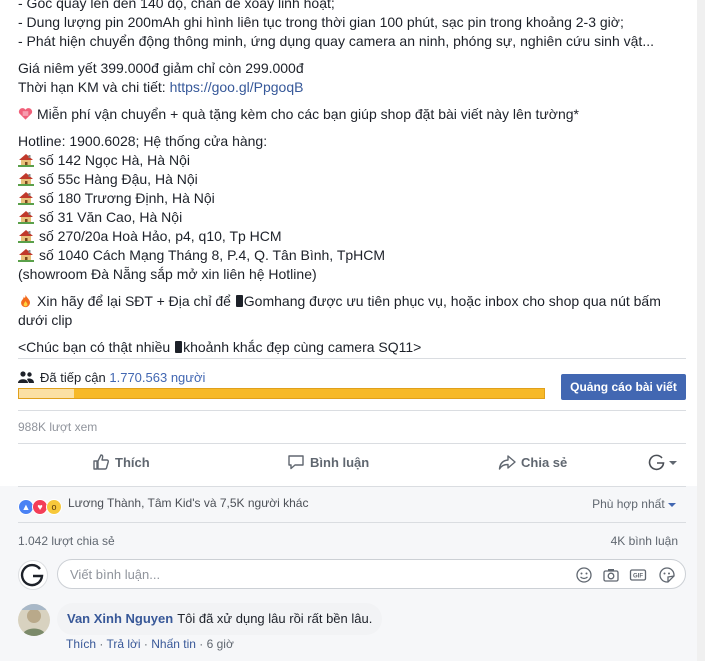 The width and height of the screenshot is (705, 661). I want to click on reach-bar-organic, so click(47, 393).